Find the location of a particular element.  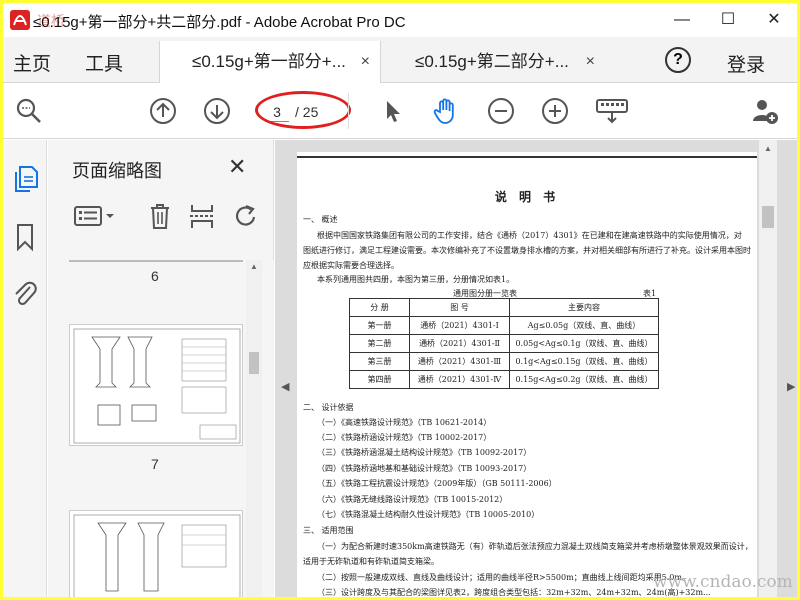

table-cell: 通桥（2021）4301-Ⅱ is located at coordinates (459, 343).